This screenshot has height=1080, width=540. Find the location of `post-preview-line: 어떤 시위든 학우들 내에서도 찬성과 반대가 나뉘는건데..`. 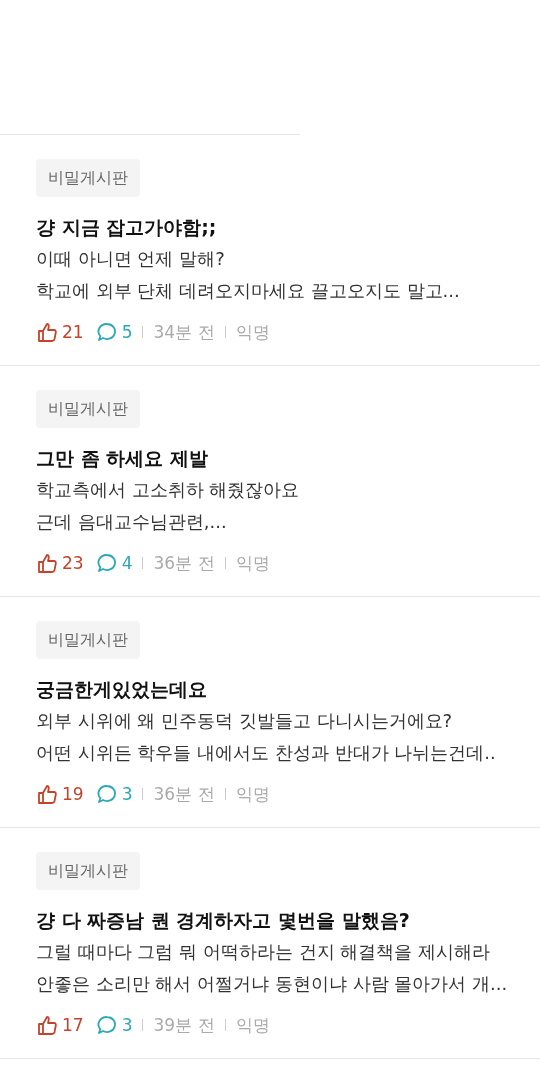

post-preview-line: 어떤 시위든 학우들 내에서도 찬성과 반대가 나뉘는건데.. is located at coordinates (266, 753).